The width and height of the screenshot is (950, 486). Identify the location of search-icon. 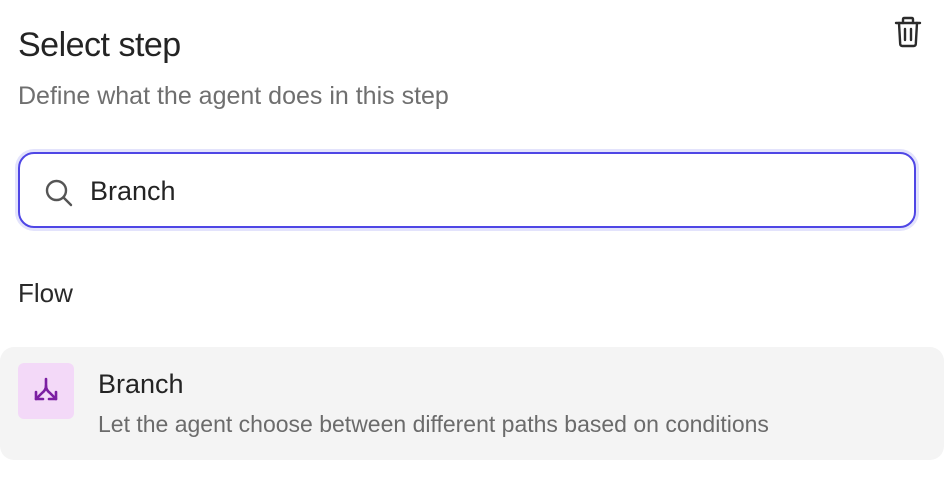
(59, 193).